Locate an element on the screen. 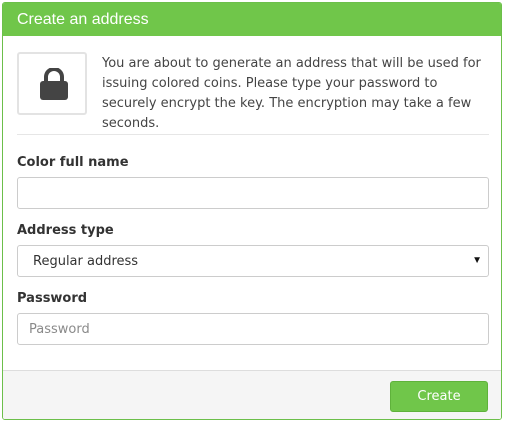  address-type-selected-value: Regular address is located at coordinates (86, 261).